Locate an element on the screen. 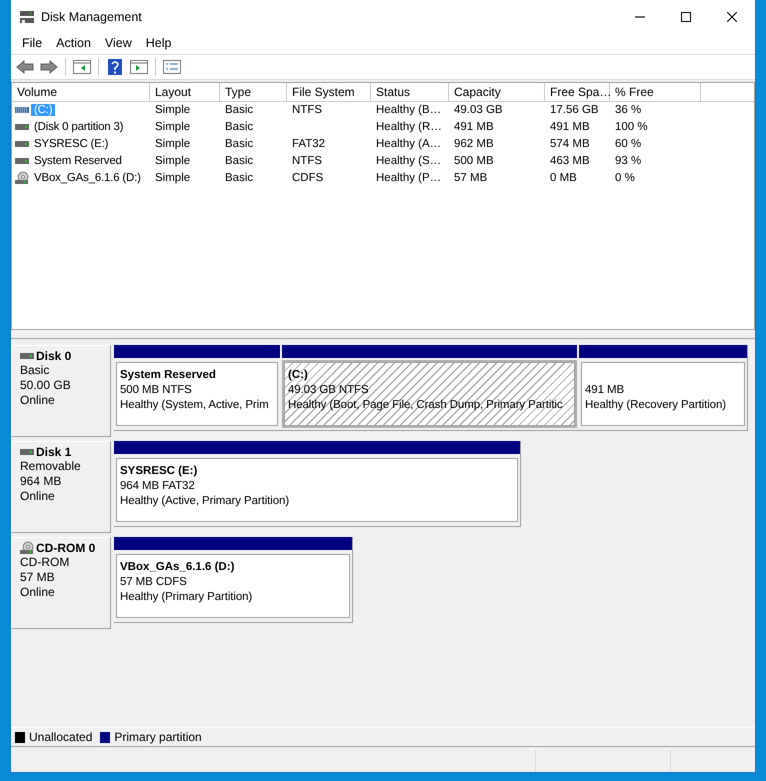 The width and height of the screenshot is (766, 781). partition-status: Healthy (Primary Partition) is located at coordinates (186, 597).